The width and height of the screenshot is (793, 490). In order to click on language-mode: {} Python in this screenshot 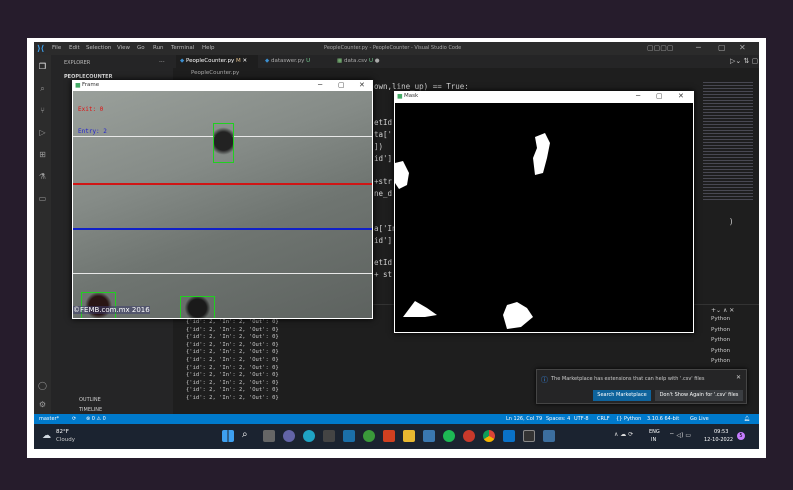, I will do `click(628, 419)`.